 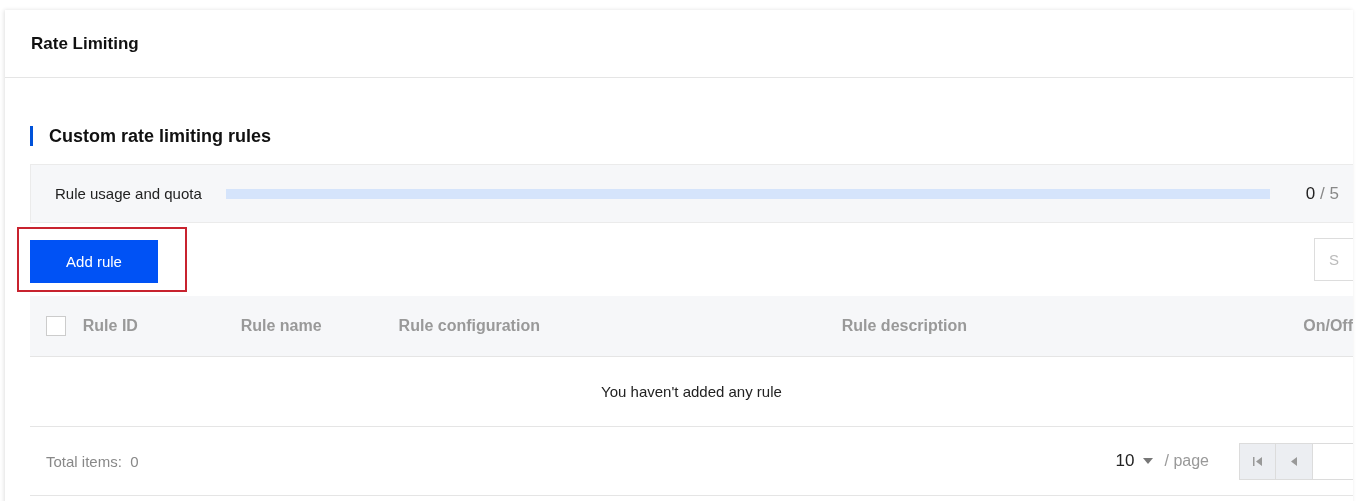 I want to click on section-title: Custom rate limiting rules, so click(x=691, y=136).